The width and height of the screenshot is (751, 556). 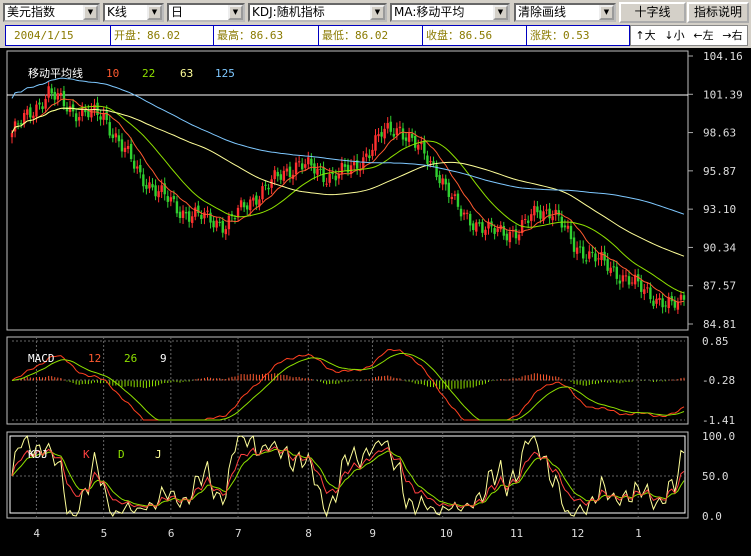 What do you see at coordinates (703, 35) in the screenshot?
I see `pan-left-button: ←左` at bounding box center [703, 35].